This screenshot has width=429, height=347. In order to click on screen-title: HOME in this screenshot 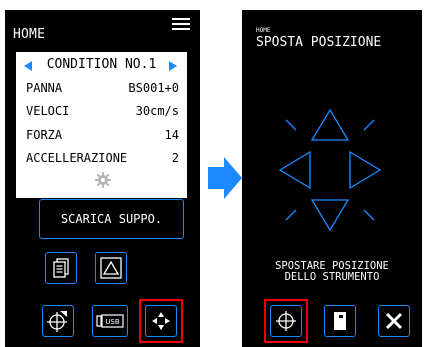, I will do `click(29, 34)`.